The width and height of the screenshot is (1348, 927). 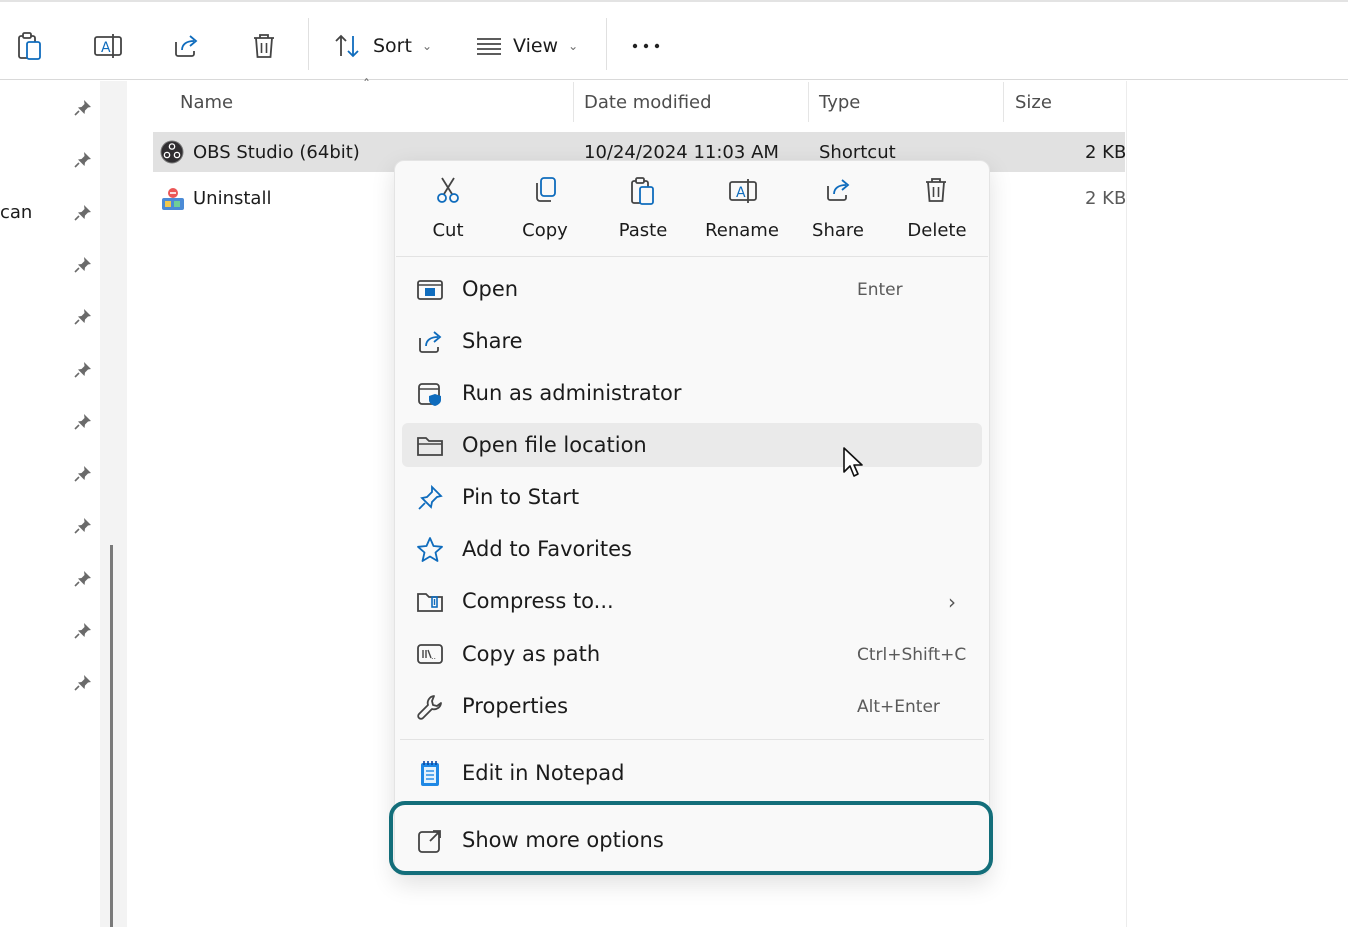 I want to click on highlight-annotation-box, so click(x=691, y=838).